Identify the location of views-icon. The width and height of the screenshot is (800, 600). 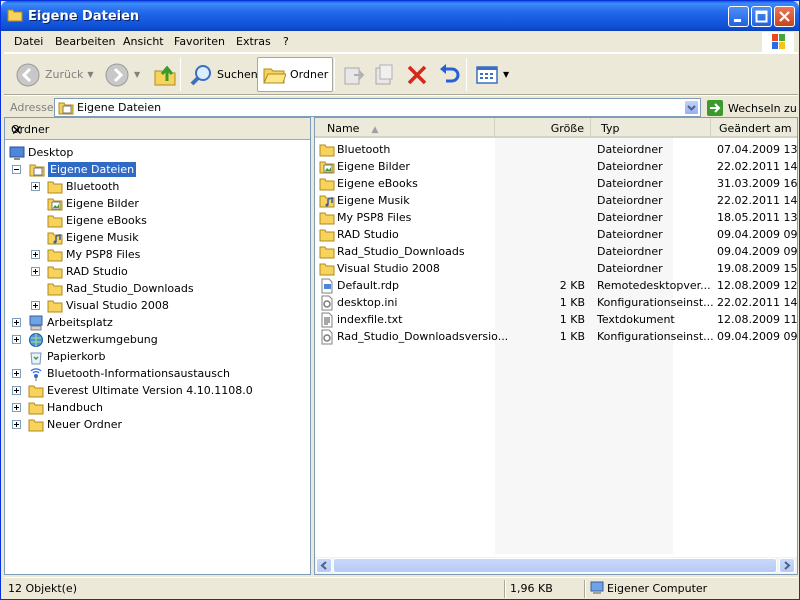
(487, 74).